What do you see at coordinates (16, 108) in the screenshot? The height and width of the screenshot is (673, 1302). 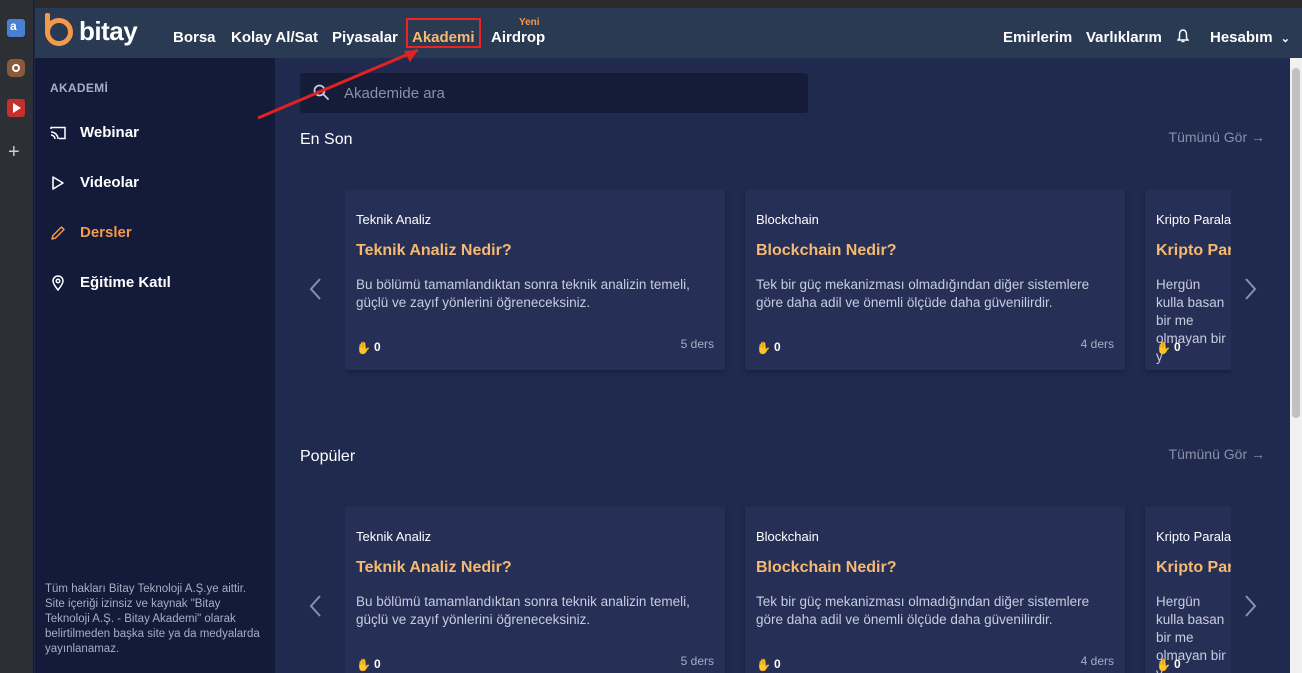 I see `youtube-icon` at bounding box center [16, 108].